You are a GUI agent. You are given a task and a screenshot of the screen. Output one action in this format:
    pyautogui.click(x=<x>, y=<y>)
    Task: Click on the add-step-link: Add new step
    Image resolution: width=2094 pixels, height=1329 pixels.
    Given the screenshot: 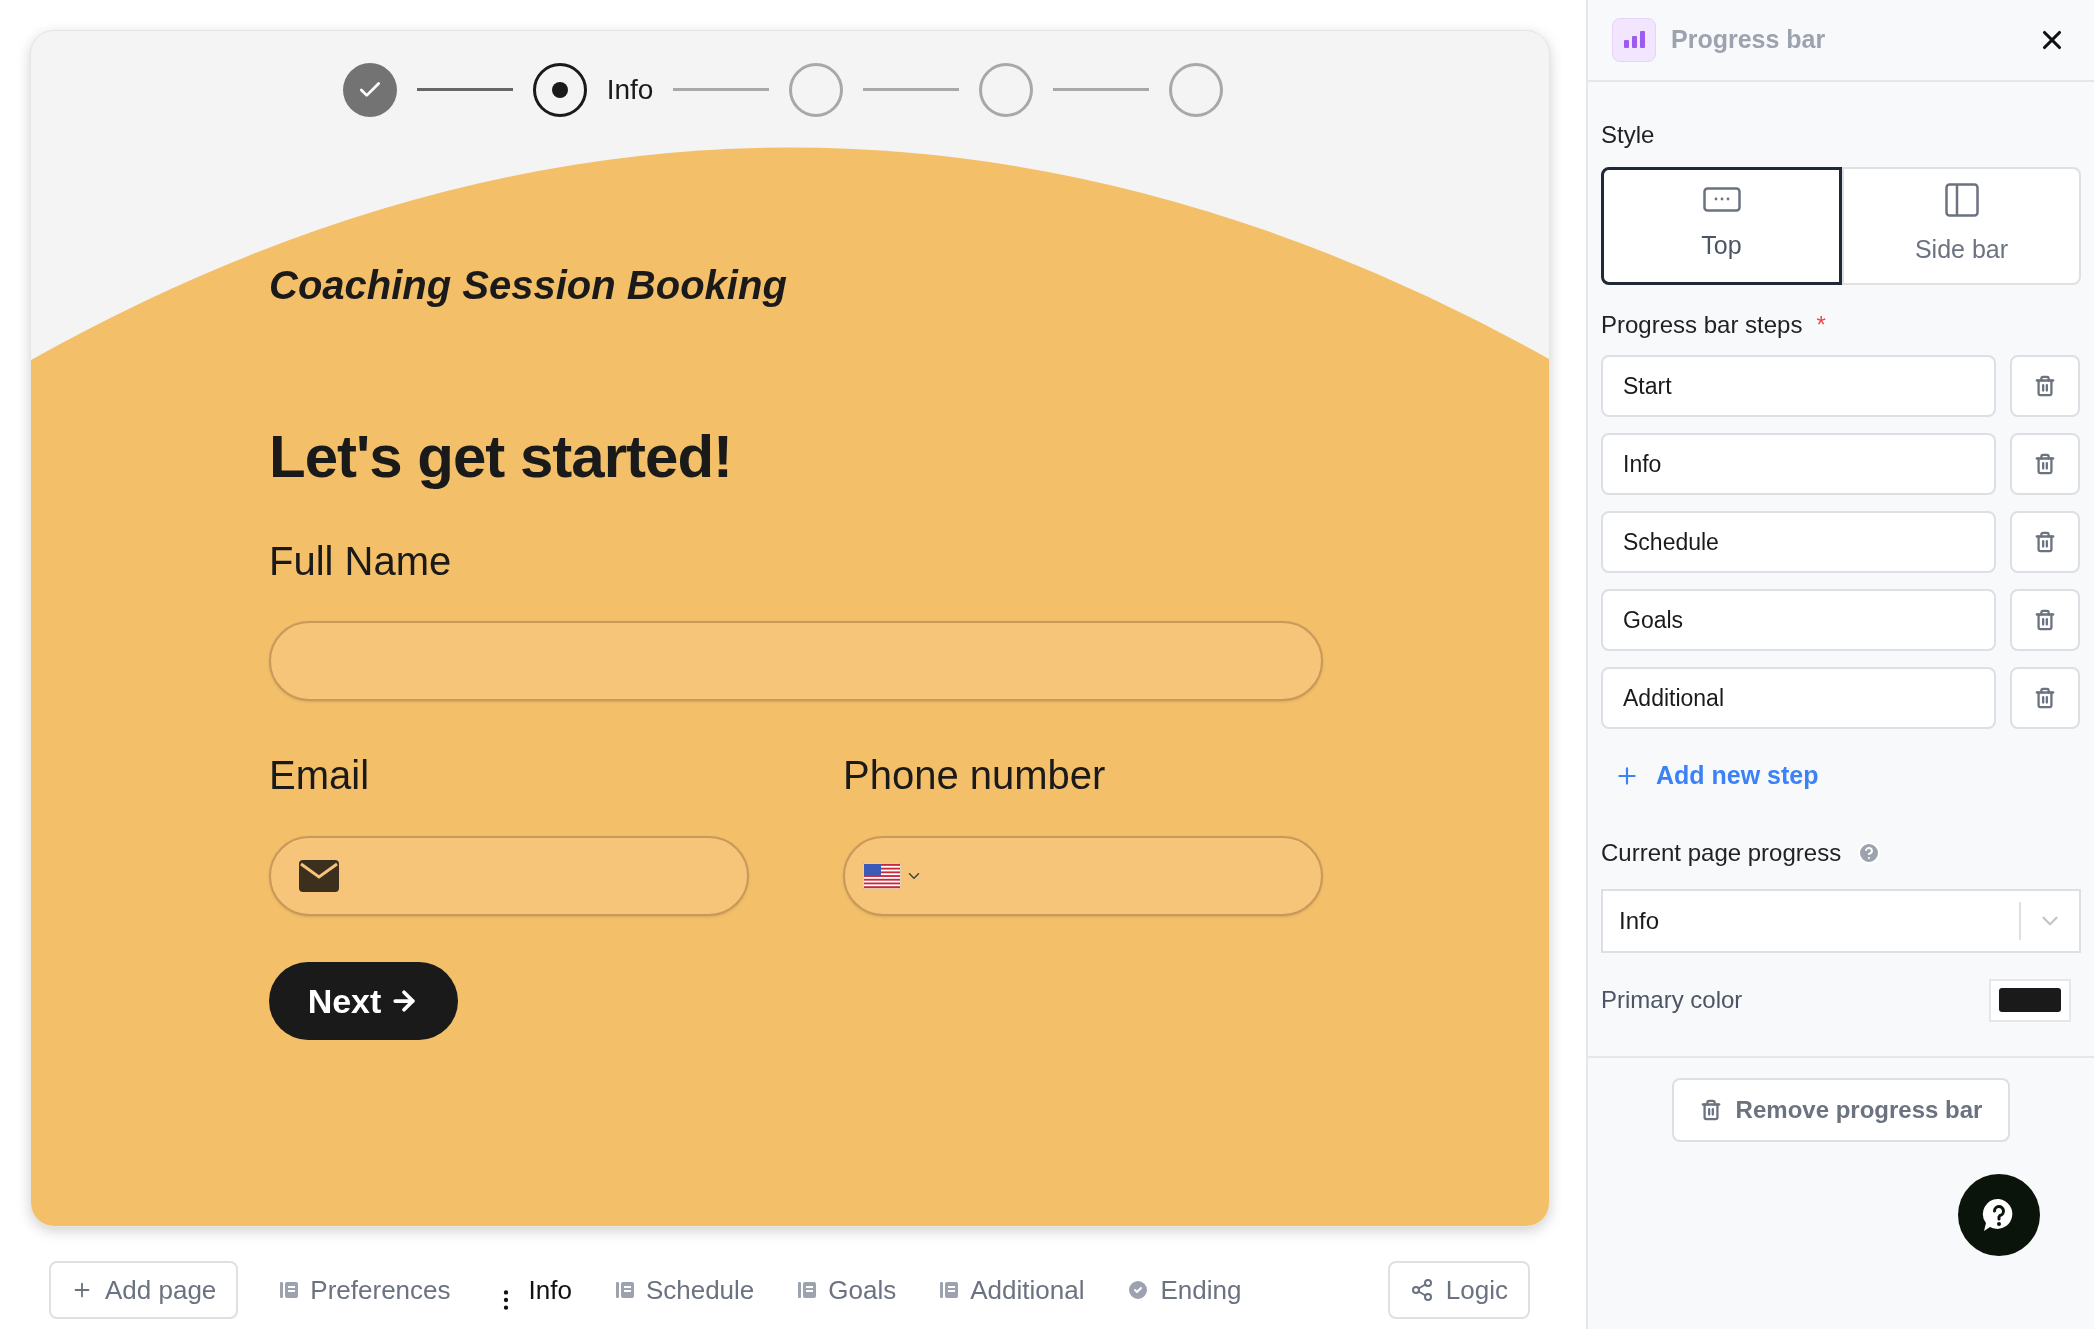 What is the action you would take?
    pyautogui.click(x=1716, y=776)
    